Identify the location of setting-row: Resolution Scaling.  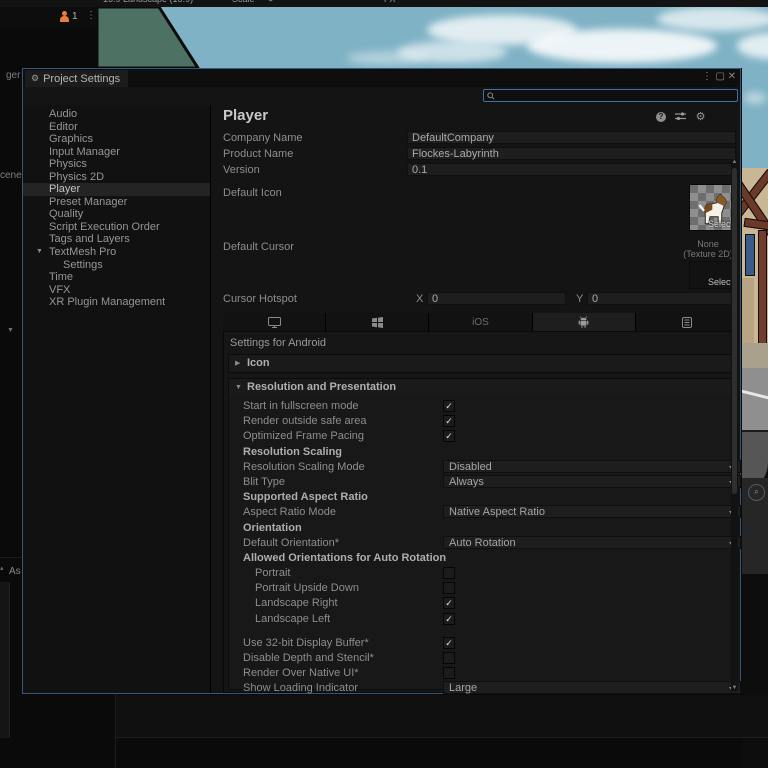
(480, 451).